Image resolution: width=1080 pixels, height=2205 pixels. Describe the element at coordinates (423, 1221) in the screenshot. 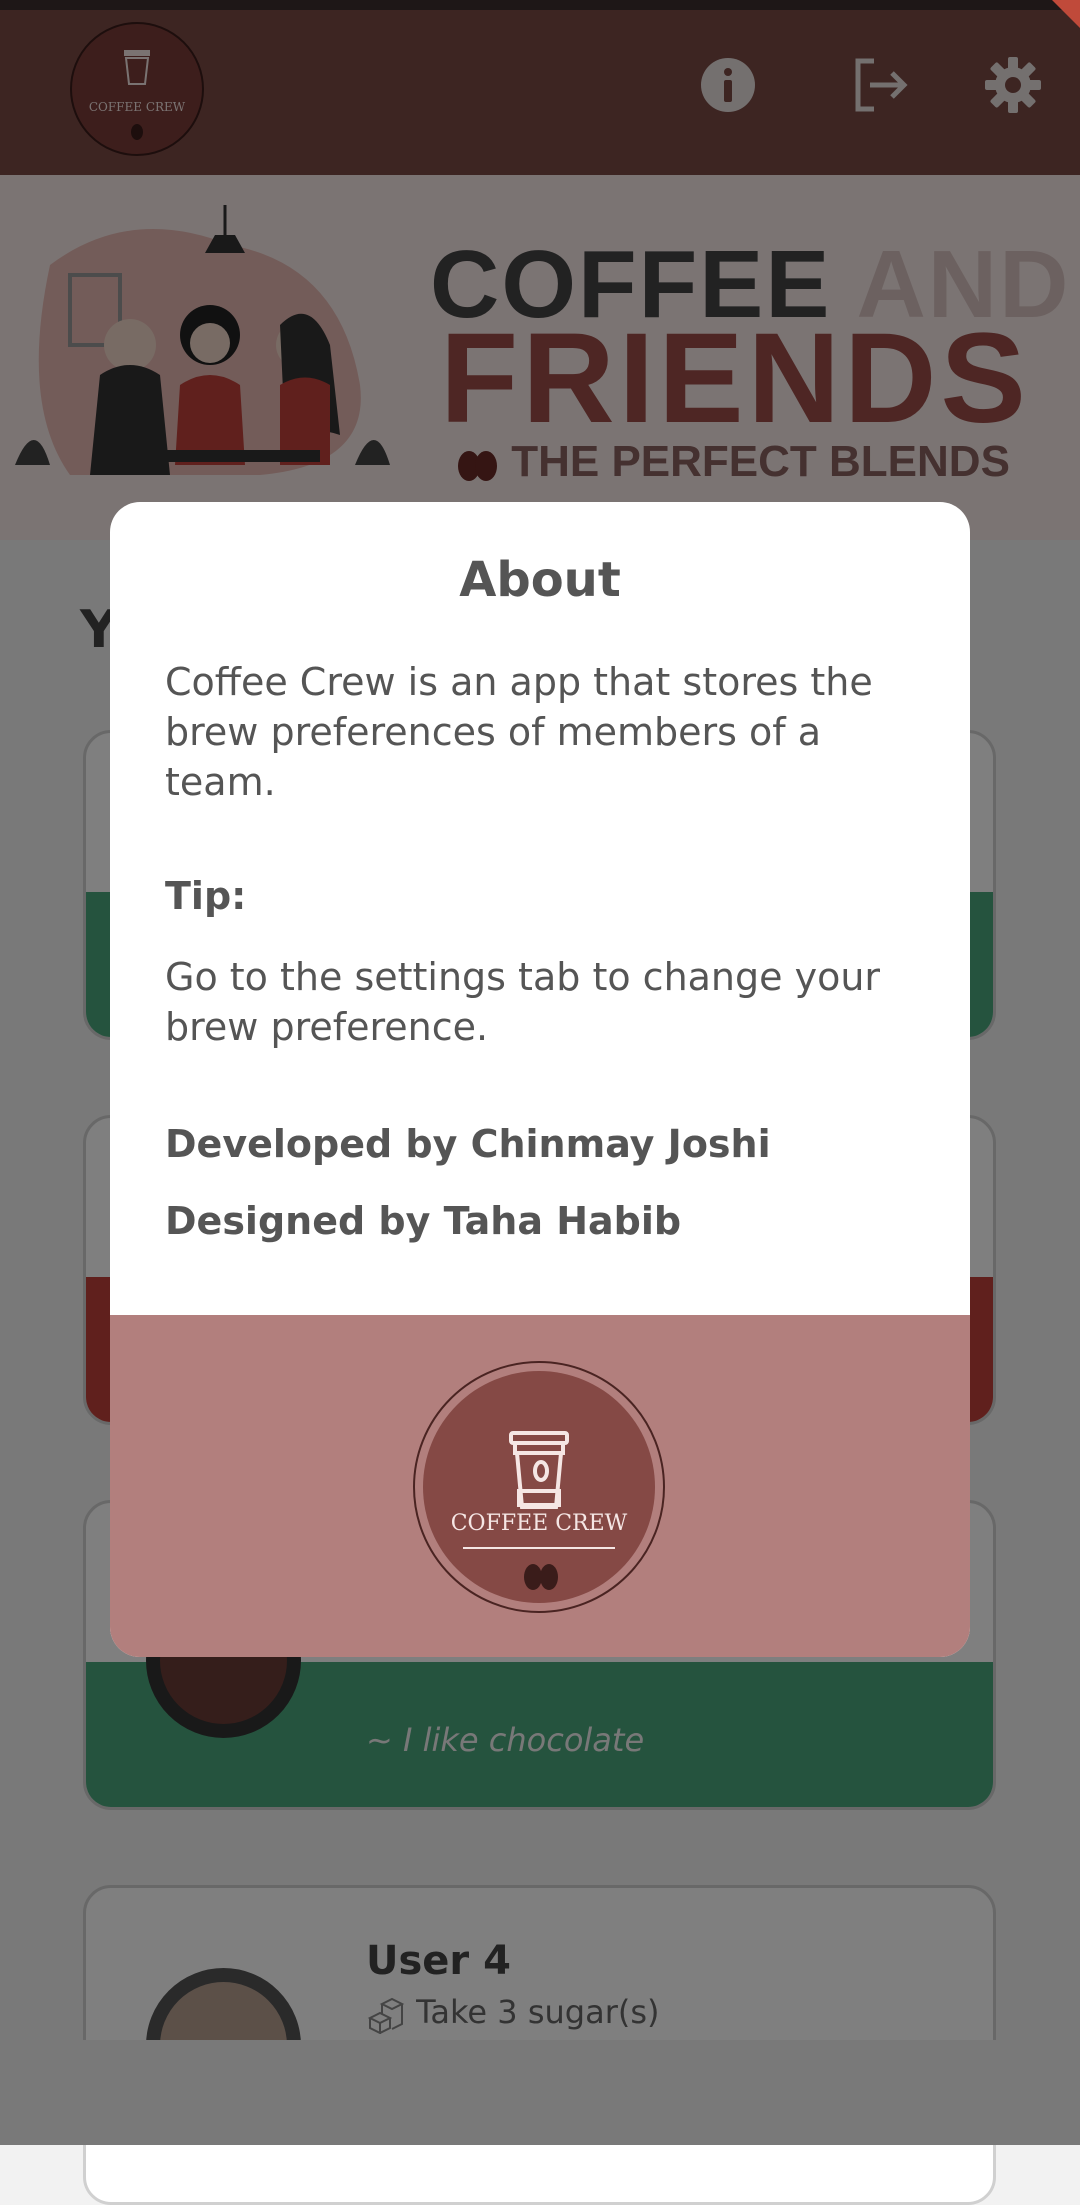

I see `designer-credit: Designed by Taha Habib` at that location.